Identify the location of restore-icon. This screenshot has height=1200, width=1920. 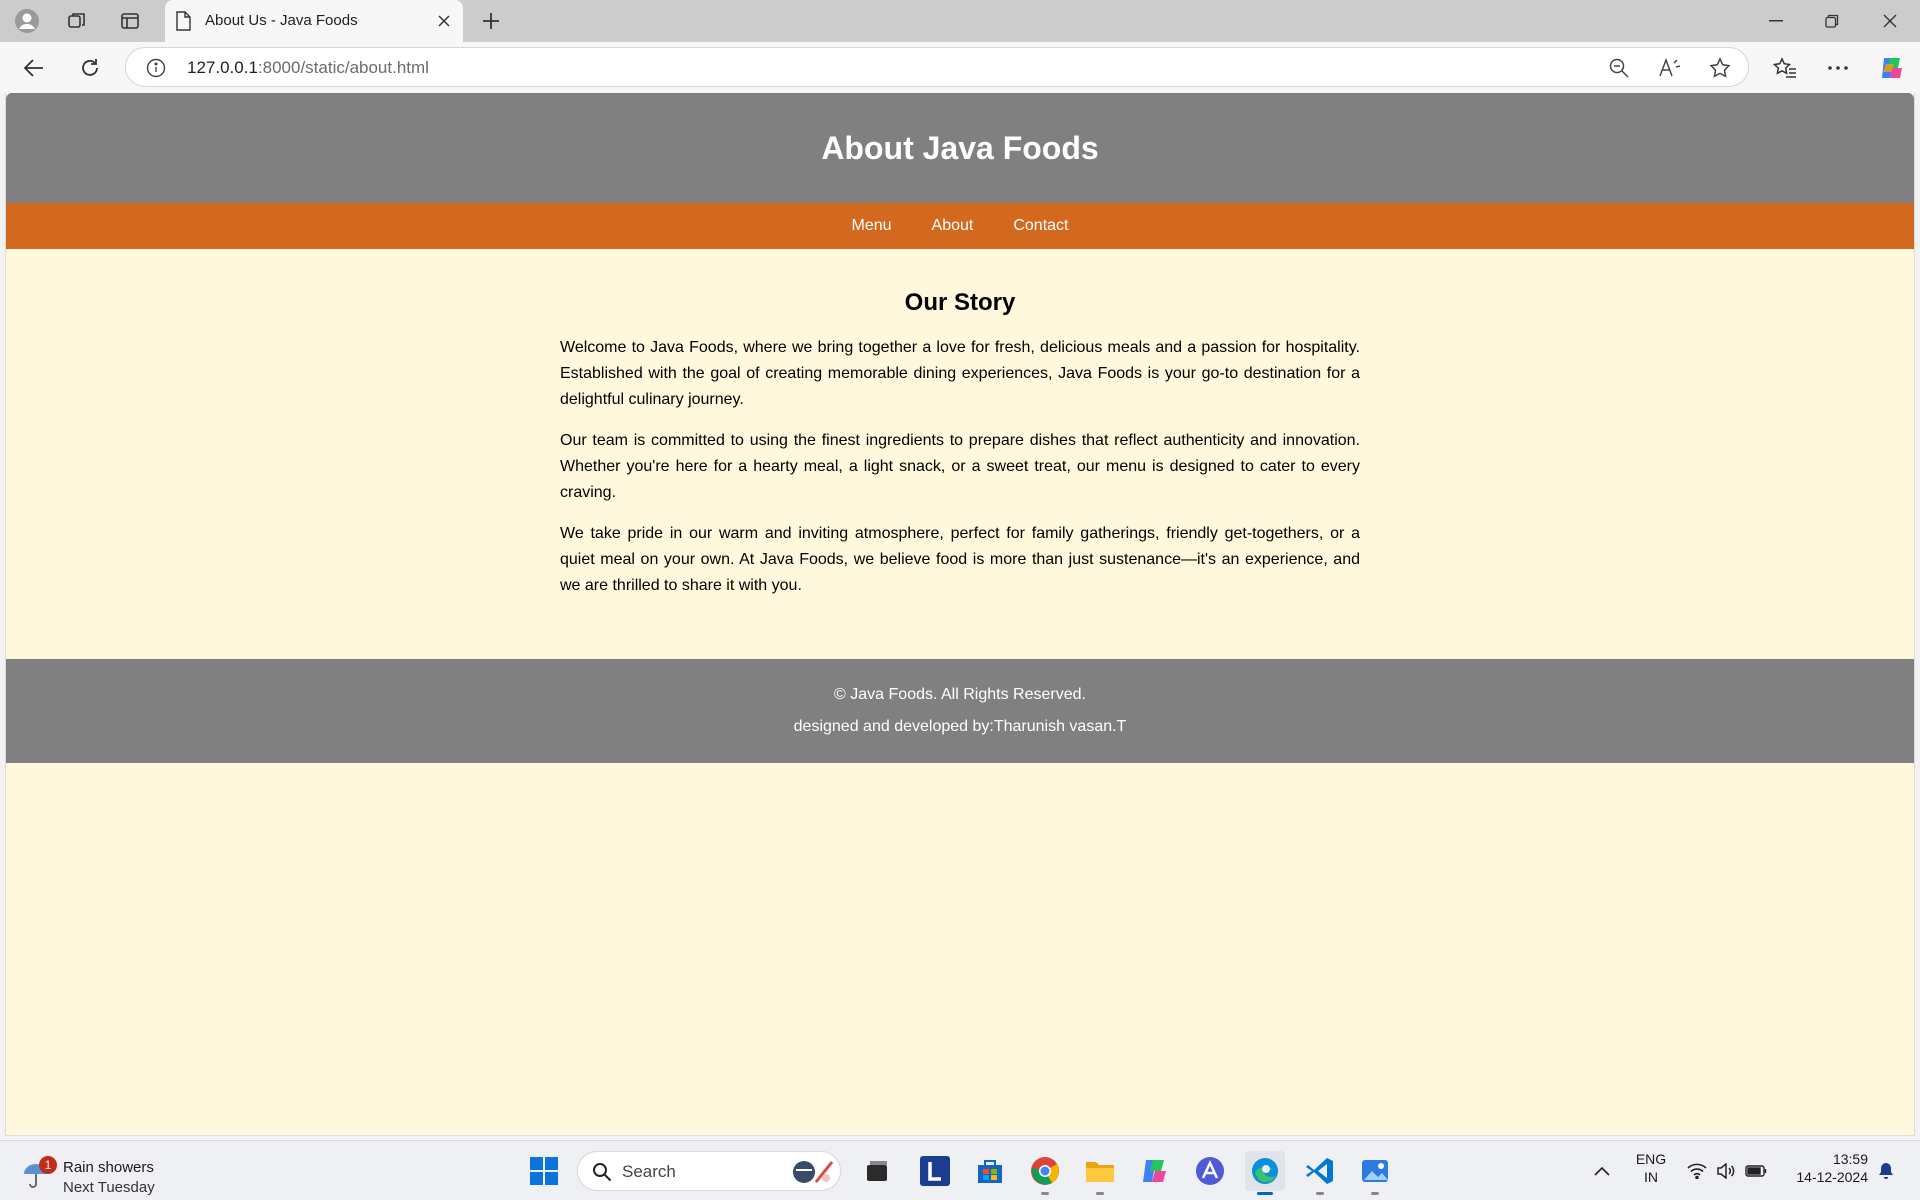
(1832, 21).